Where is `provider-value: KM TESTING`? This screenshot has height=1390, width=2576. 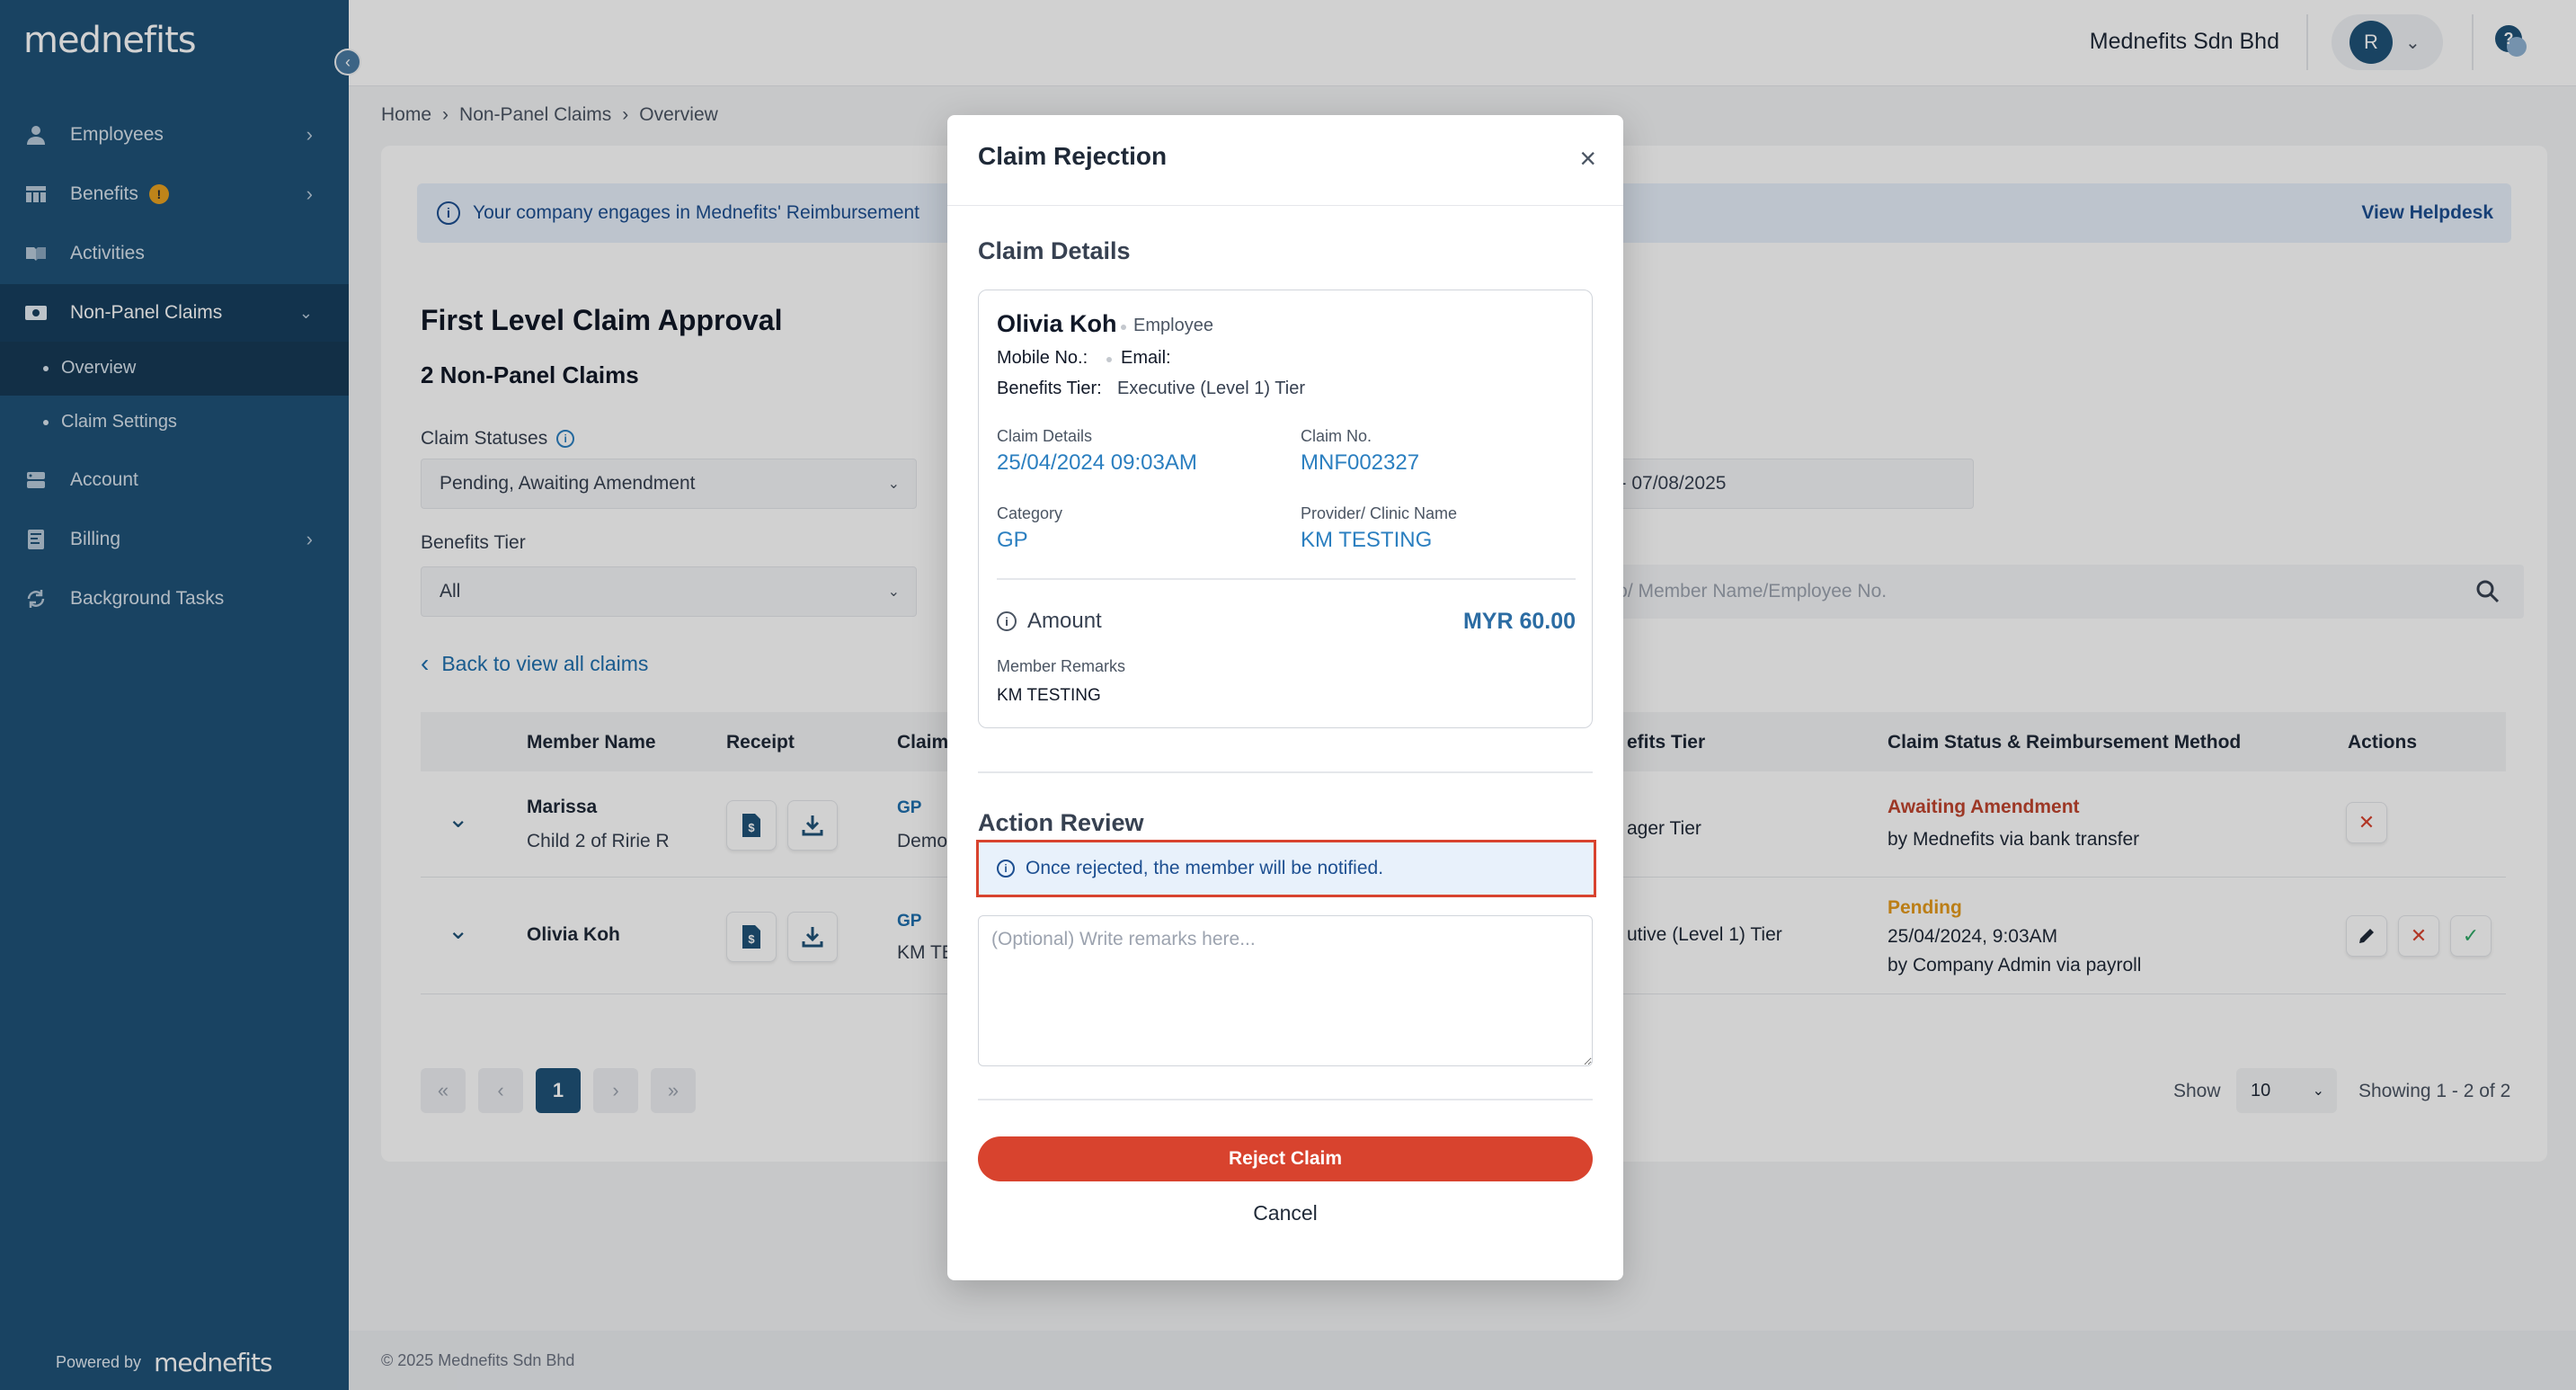 provider-value: KM TESTING is located at coordinates (1367, 540).